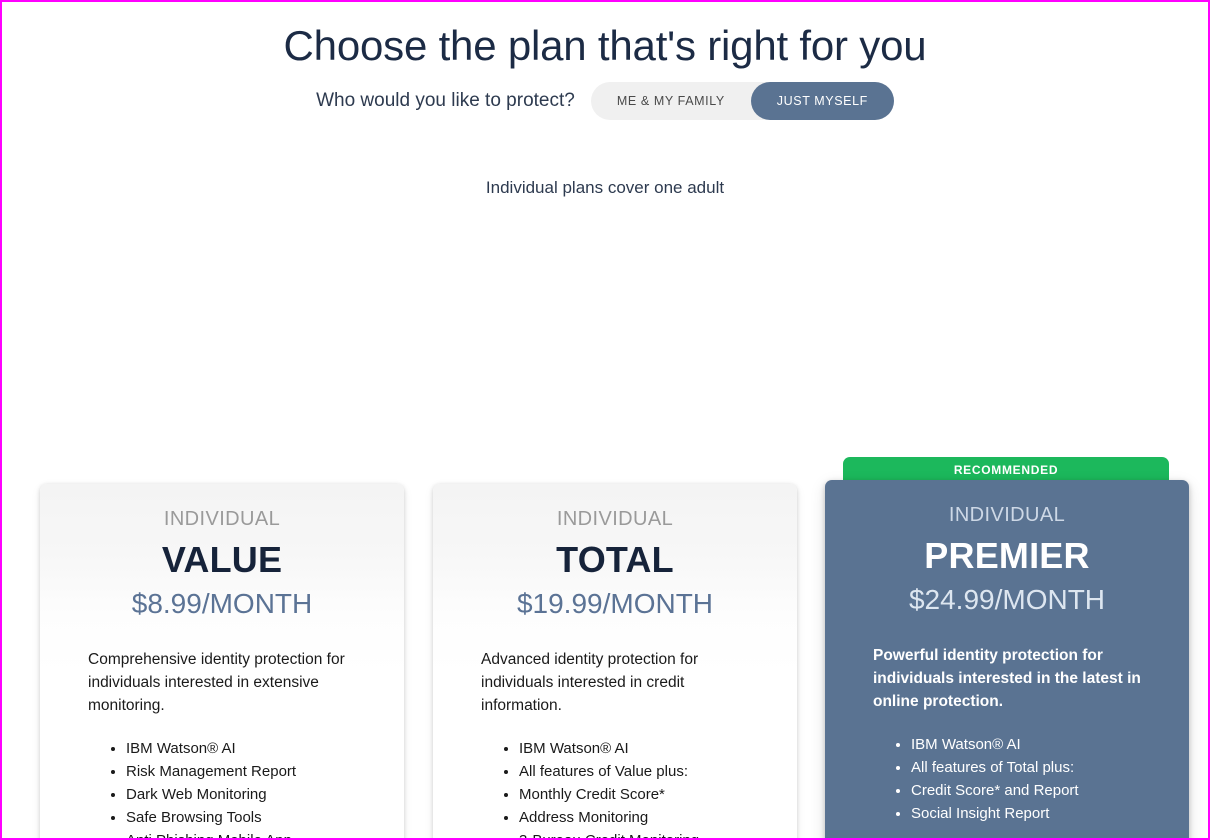  I want to click on list-item: All features of Total plus:, so click(1037, 767).